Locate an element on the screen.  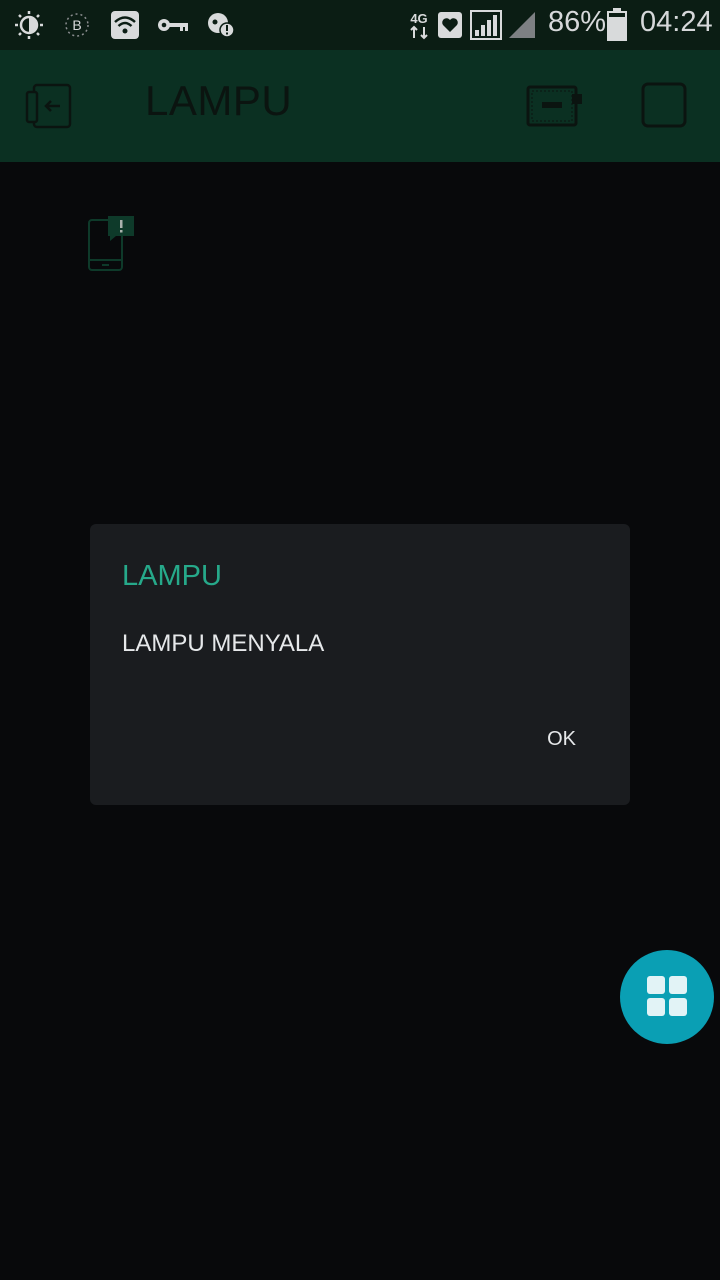
widget-box-fab is located at coordinates (667, 997).